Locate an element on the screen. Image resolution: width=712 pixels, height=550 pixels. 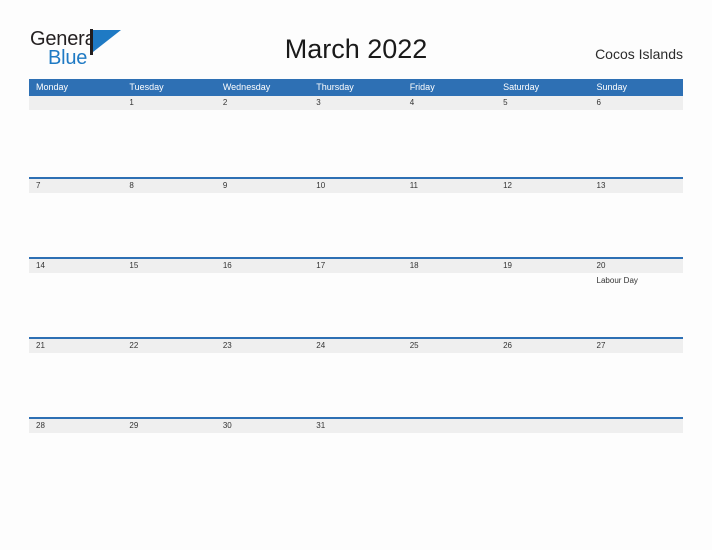
day-number: 18 is located at coordinates (449, 266).